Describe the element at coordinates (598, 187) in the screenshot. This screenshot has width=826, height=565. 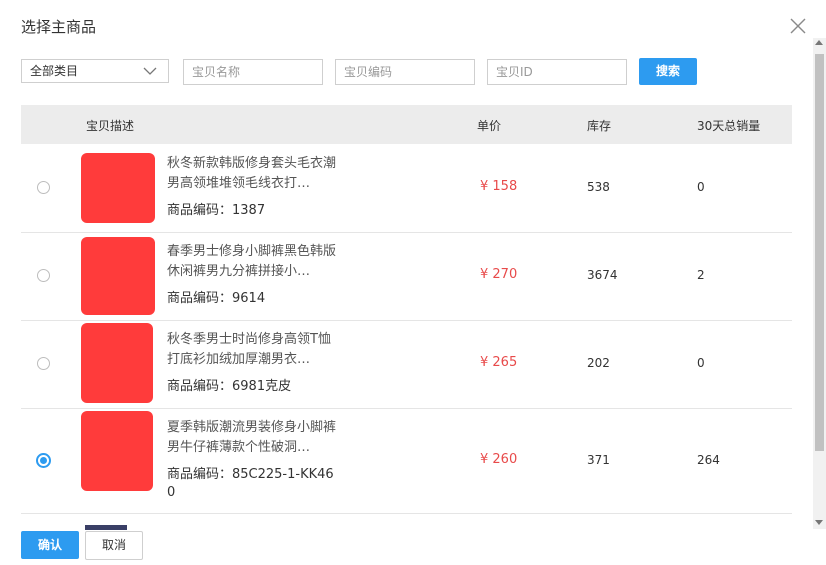
I see `product-stock: 538` at that location.